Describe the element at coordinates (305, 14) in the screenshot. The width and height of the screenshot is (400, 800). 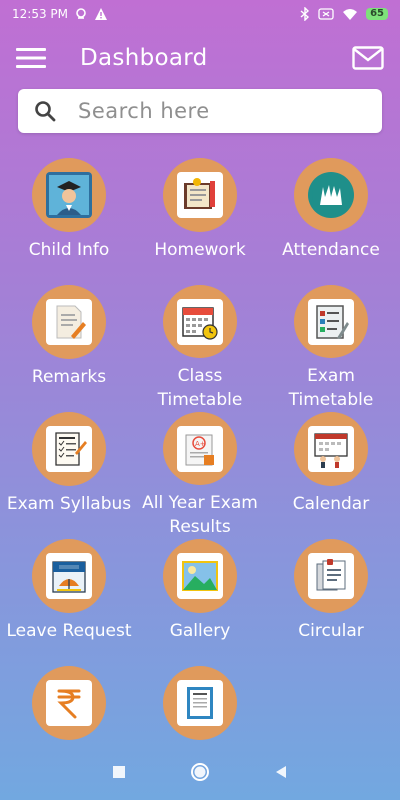
I see `bluetooth-icon` at that location.